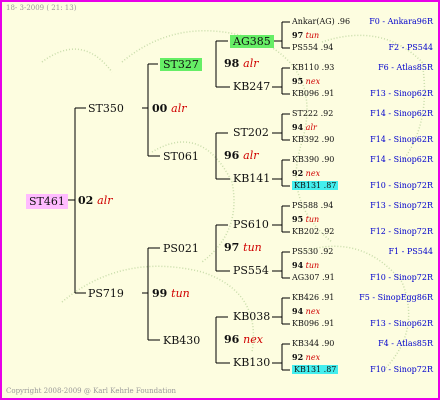 The width and height of the screenshot is (440, 400). I want to click on g3-id: KB130, so click(251, 362).